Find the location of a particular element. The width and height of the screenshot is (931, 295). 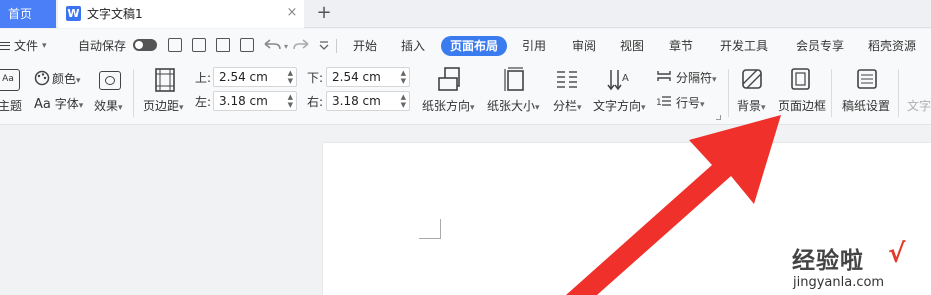

background-button: 背景▾ is located at coordinates (751, 105).